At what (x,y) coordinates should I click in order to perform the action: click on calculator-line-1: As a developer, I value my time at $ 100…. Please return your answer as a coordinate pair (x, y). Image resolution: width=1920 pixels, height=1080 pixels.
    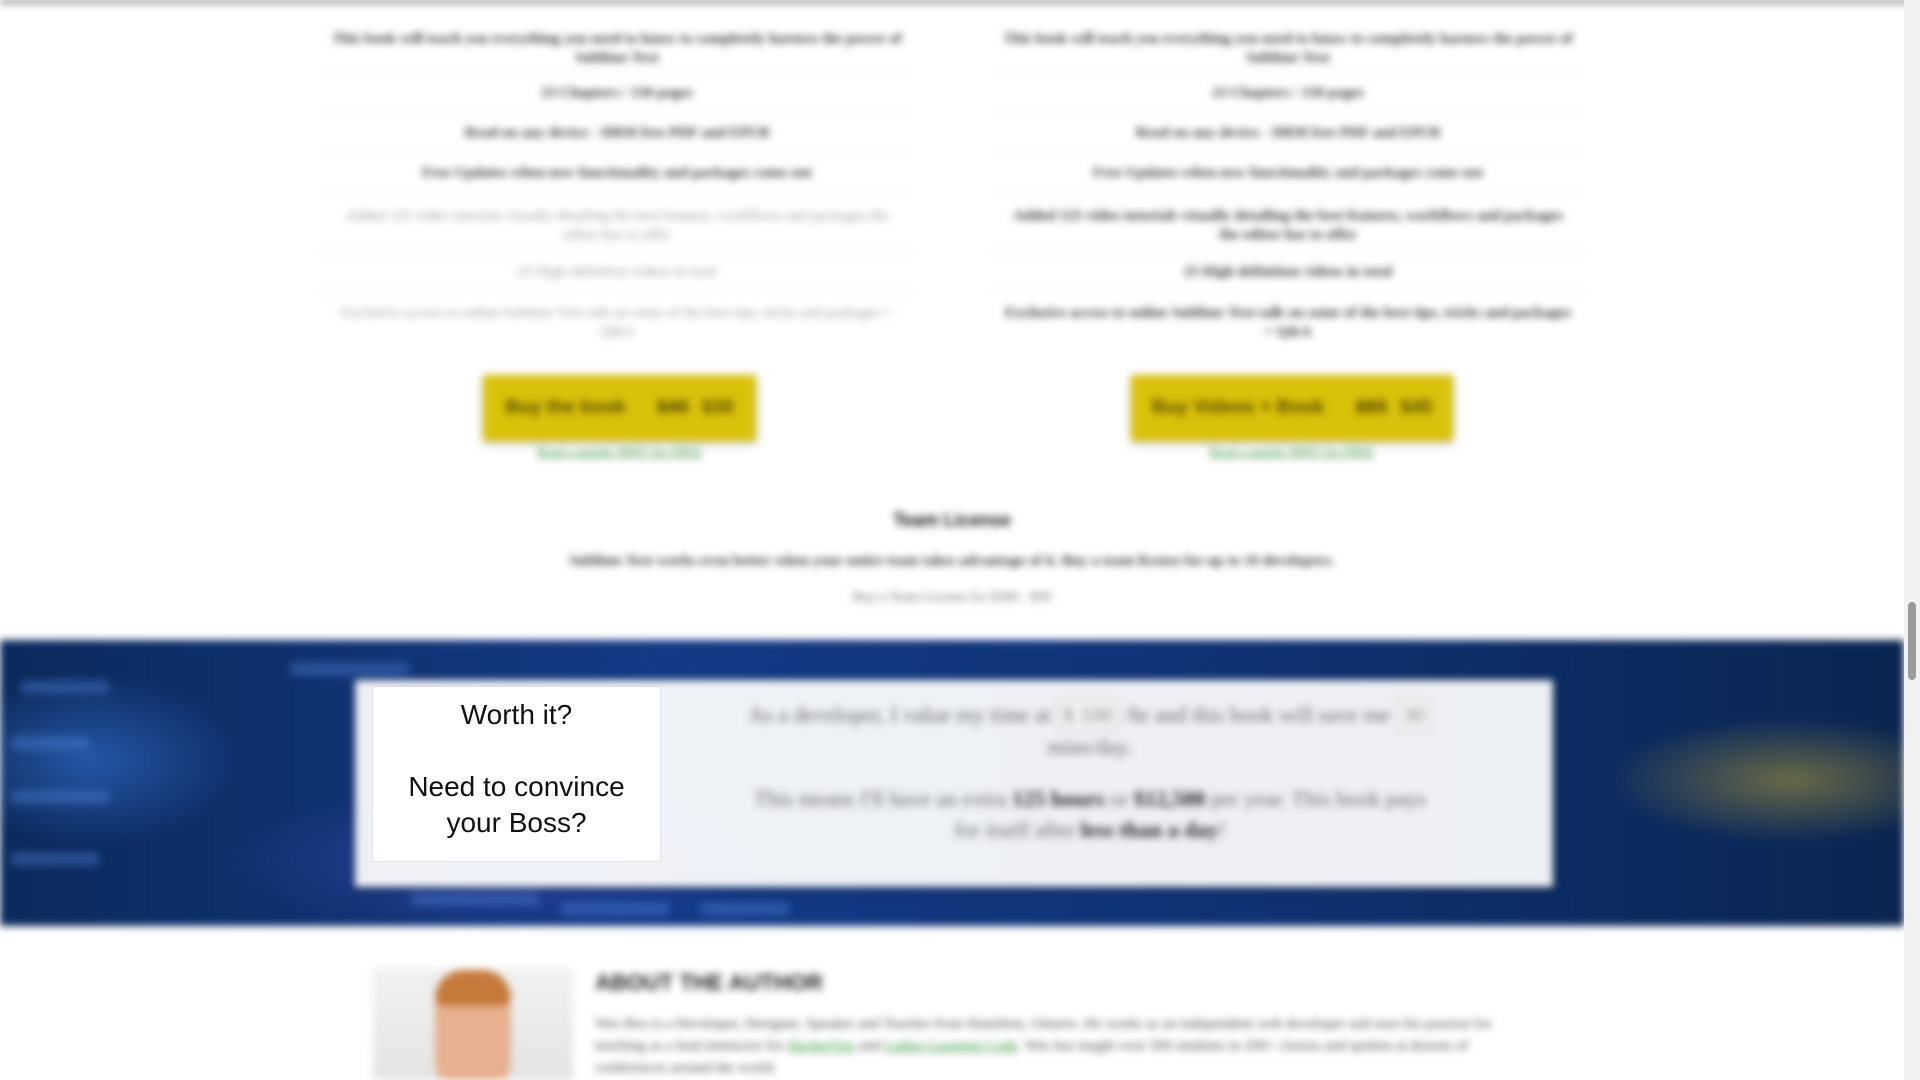
    Looking at the image, I should click on (1090, 730).